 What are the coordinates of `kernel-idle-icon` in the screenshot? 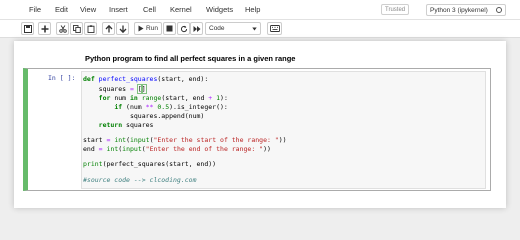 It's located at (499, 10).